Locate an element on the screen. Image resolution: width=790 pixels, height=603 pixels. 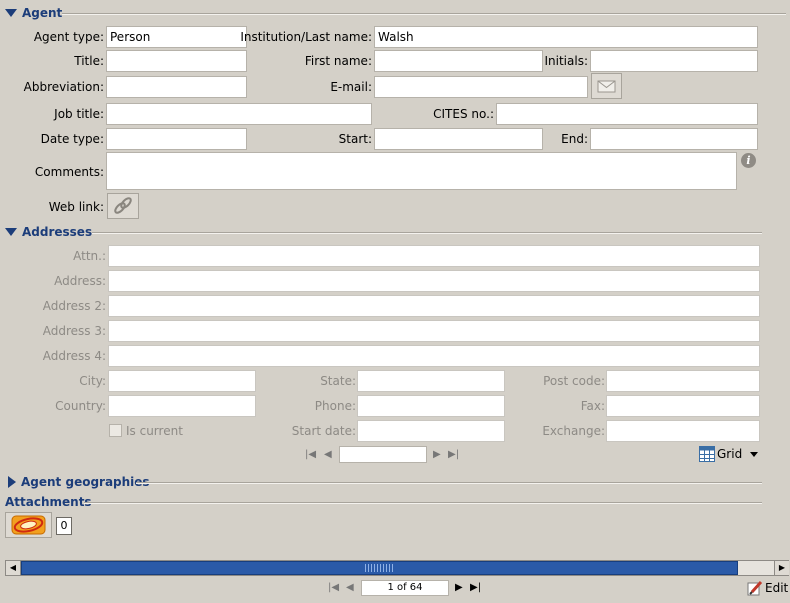
job-title-field is located at coordinates (239, 114).